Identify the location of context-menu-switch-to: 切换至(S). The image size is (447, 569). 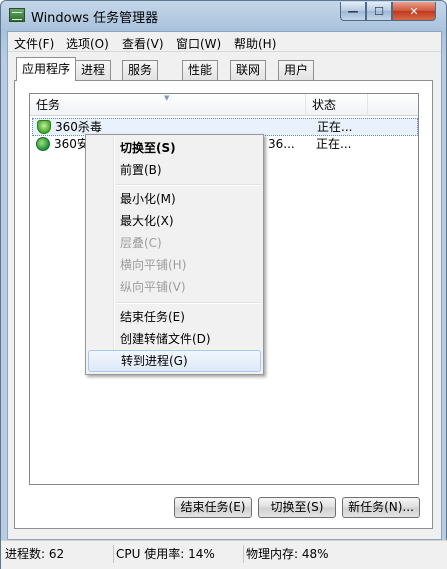
(174, 148).